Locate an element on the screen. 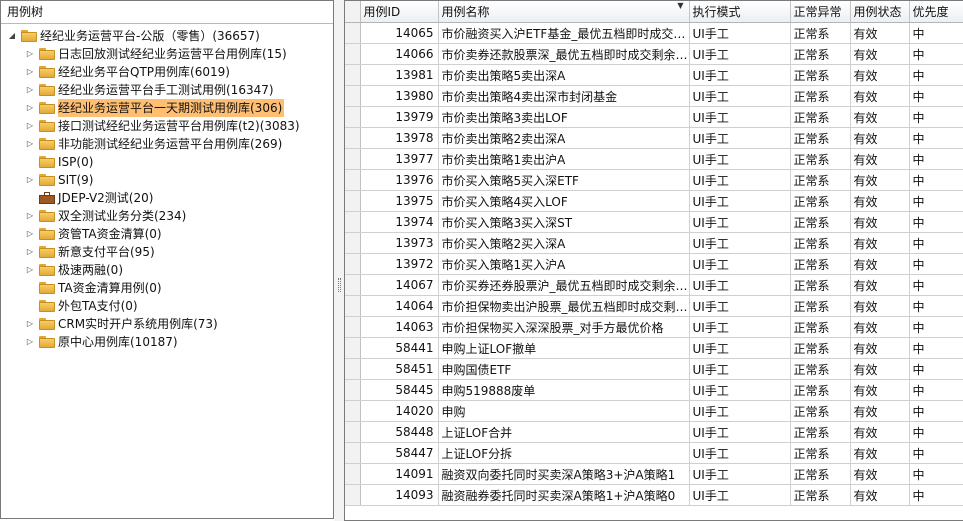 The height and width of the screenshot is (521, 963). cell-case-name: 上证LOF合并 is located at coordinates (564, 432).